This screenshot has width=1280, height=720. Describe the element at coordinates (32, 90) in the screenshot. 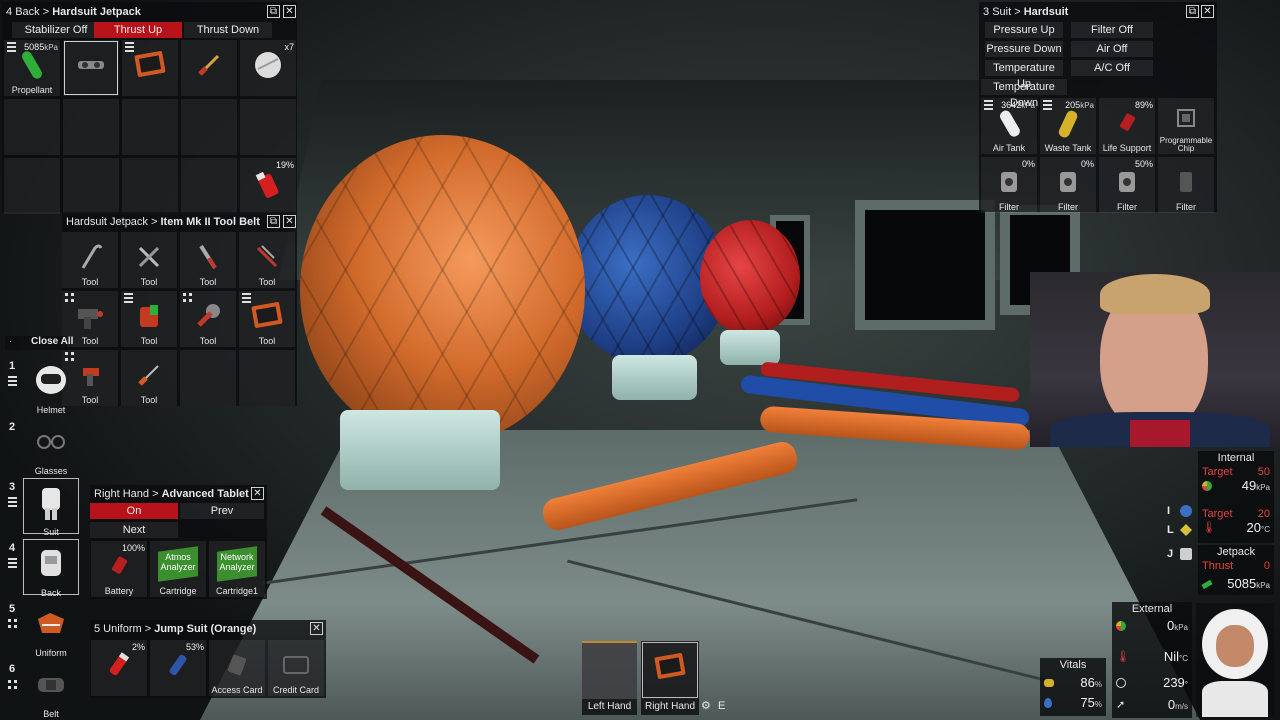

I see `slot-label: Propellant` at that location.